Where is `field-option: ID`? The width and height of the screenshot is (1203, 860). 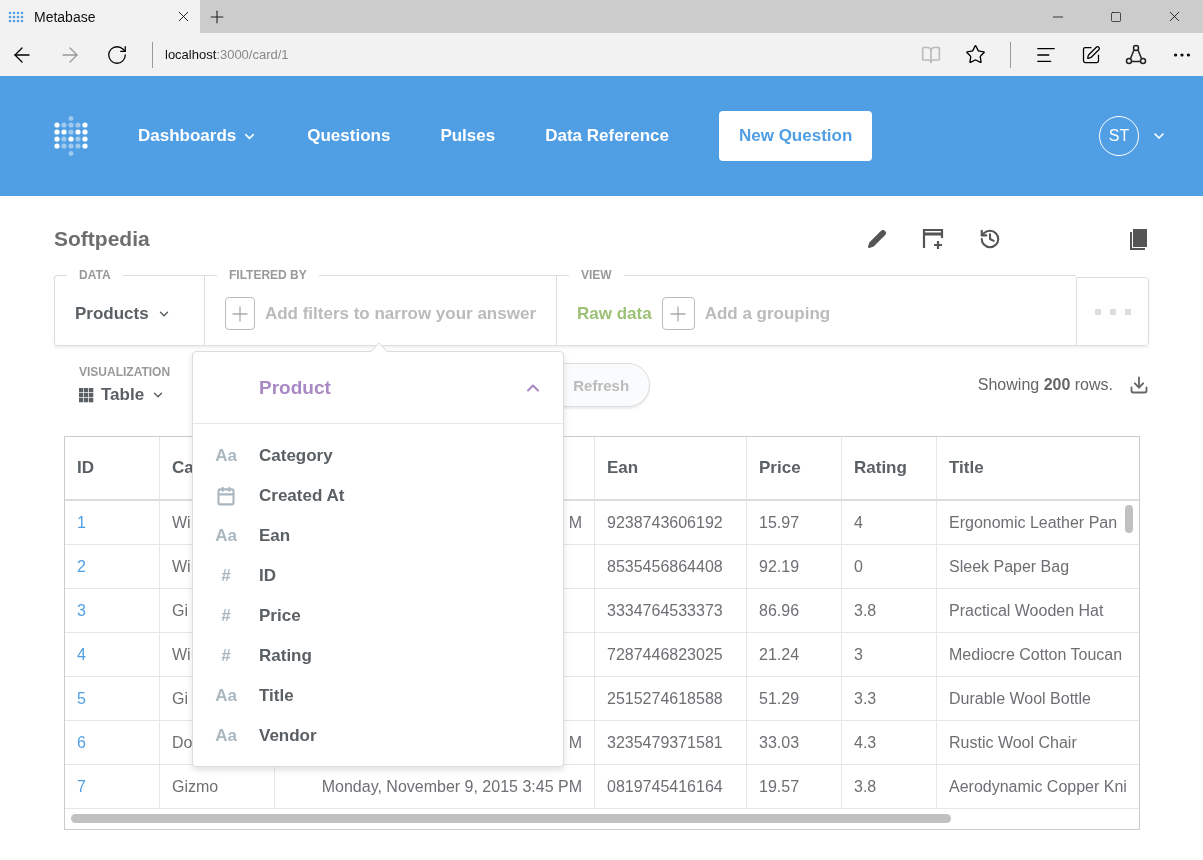 field-option: ID is located at coordinates (267, 576).